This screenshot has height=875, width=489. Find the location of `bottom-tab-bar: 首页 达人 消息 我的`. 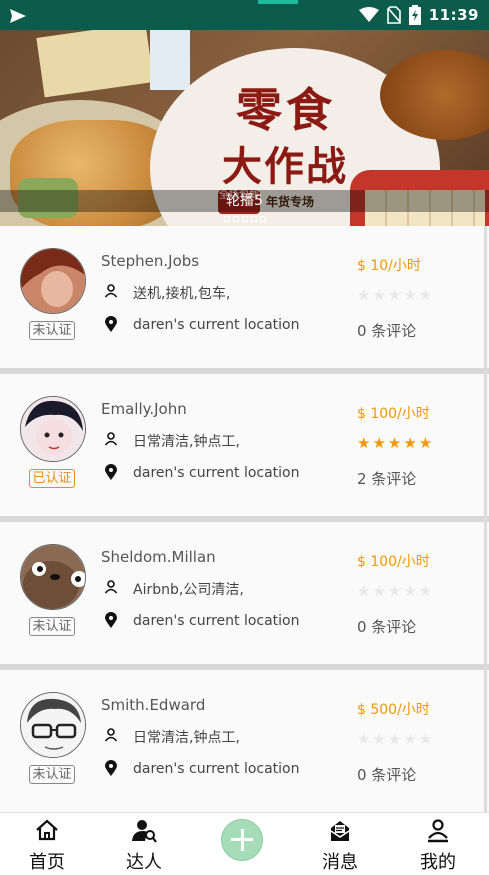

bottom-tab-bar: 首页 达人 消息 我的 is located at coordinates (244, 843).